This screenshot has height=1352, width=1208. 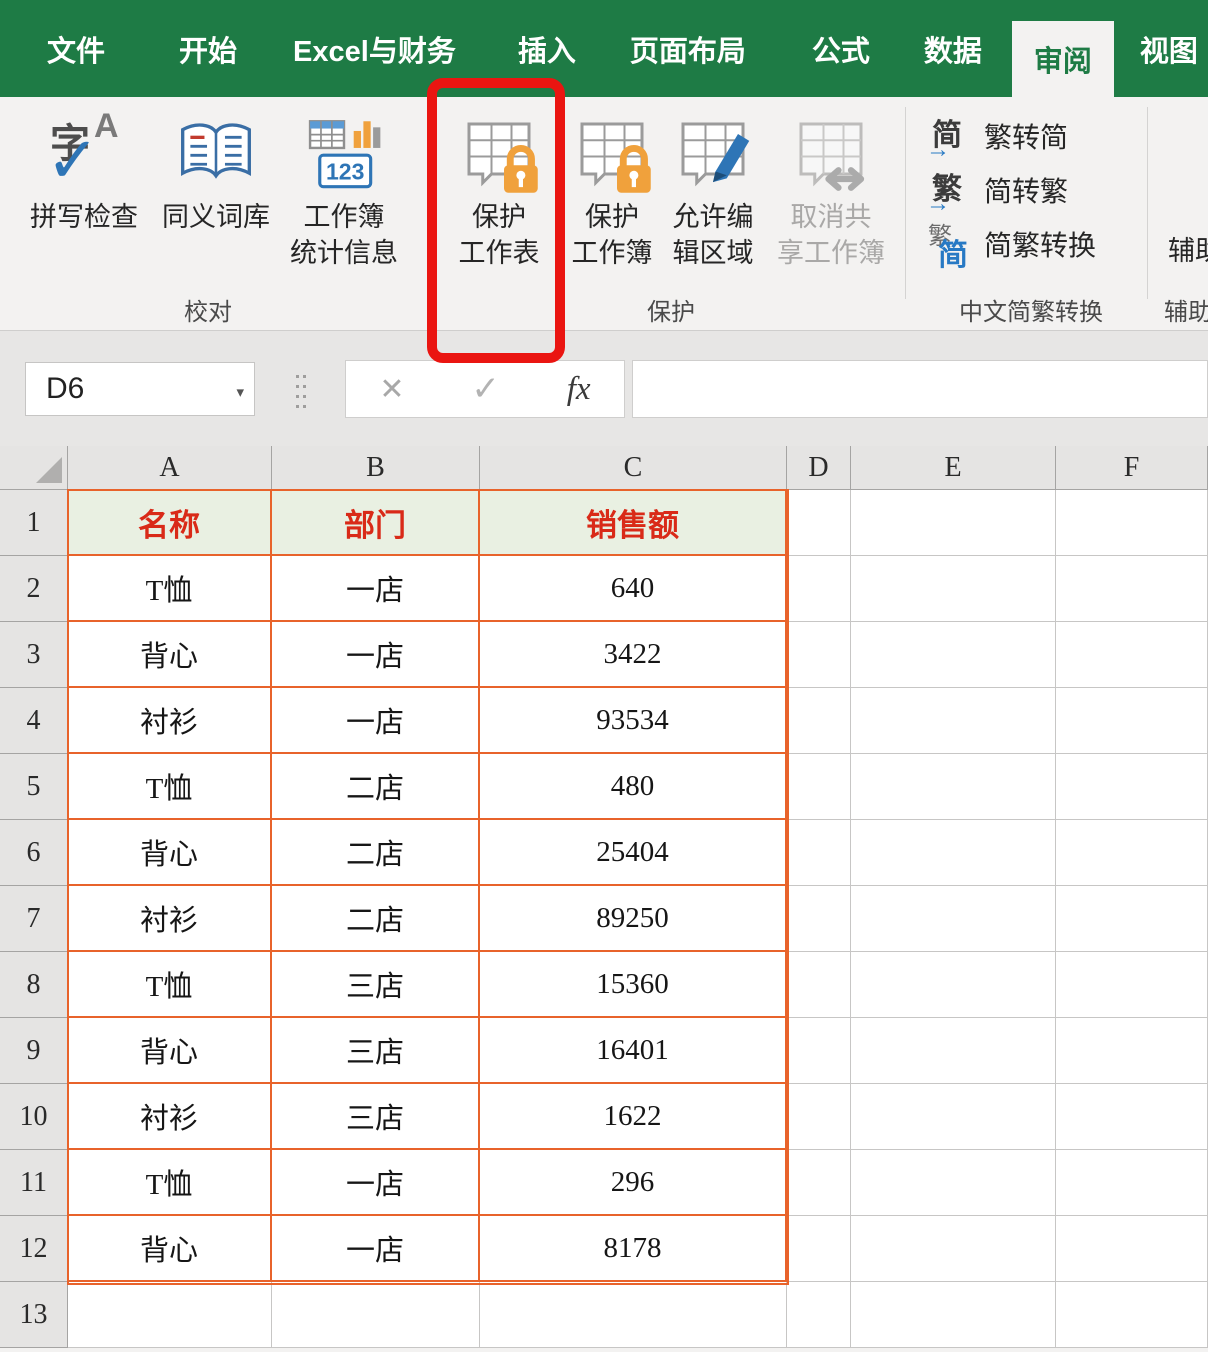 I want to click on row-header-8: 8, so click(x=34, y=985).